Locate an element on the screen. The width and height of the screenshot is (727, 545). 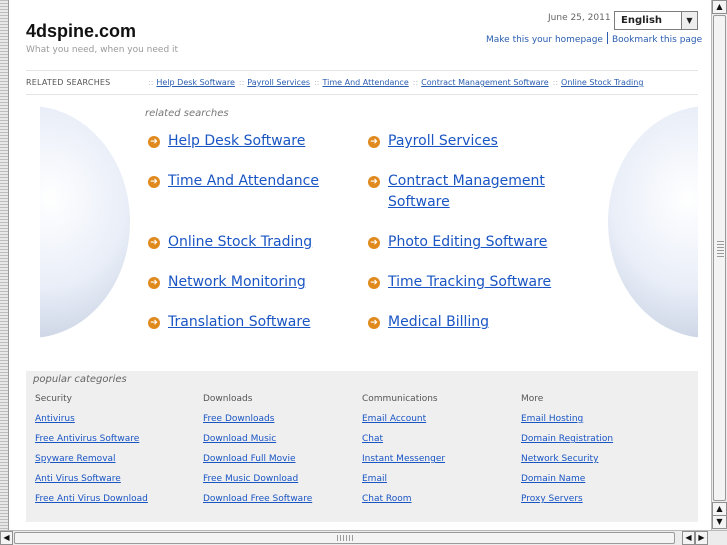
vertical-scroll-thumb is located at coordinates (719, 258).